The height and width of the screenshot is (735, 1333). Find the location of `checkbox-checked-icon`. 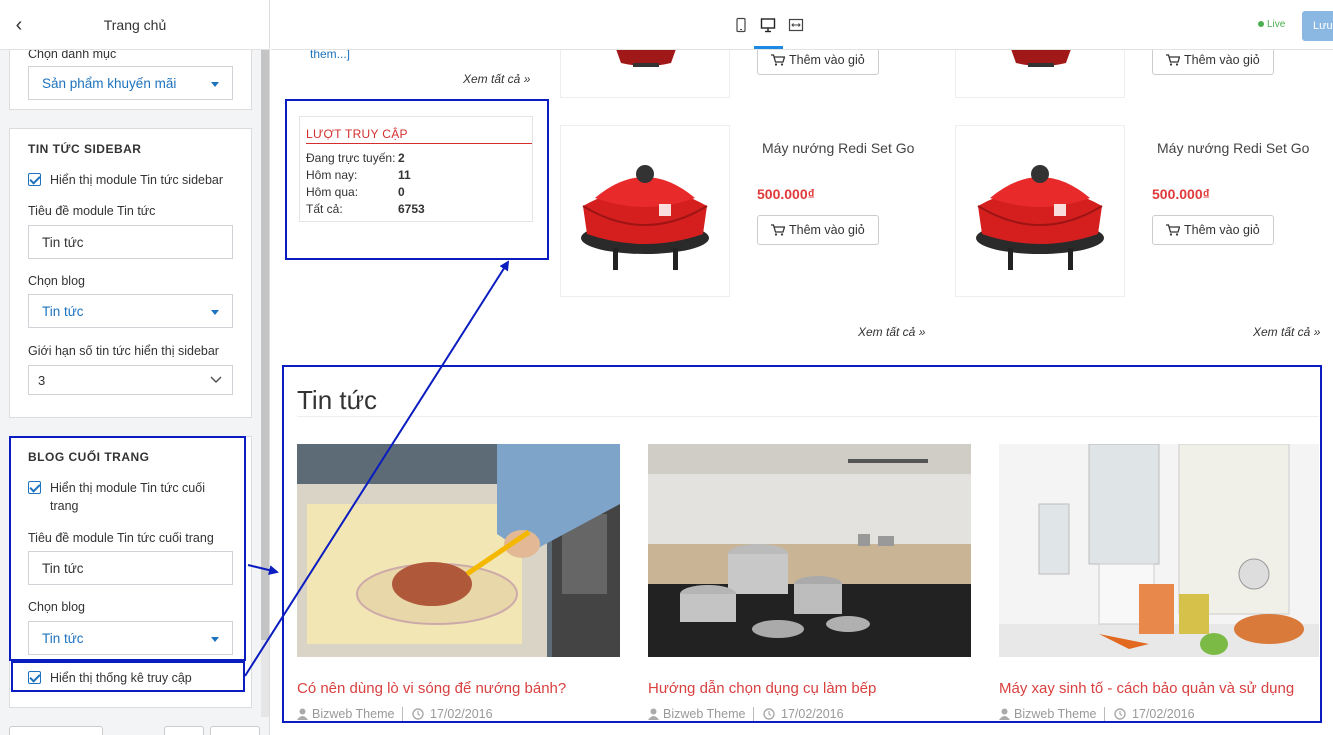

checkbox-checked-icon is located at coordinates (34, 179).